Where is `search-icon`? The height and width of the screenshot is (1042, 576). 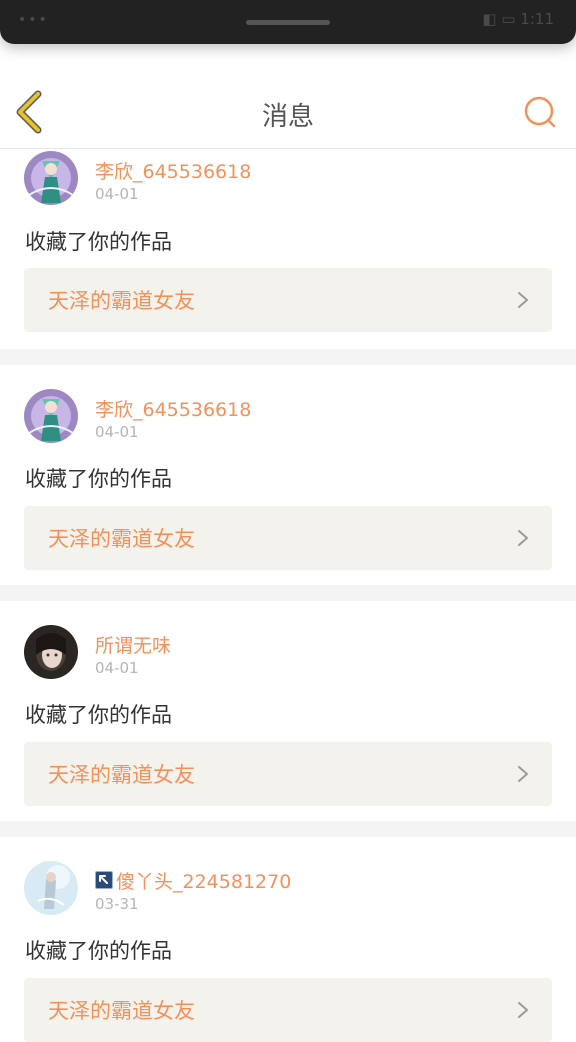 search-icon is located at coordinates (540, 112).